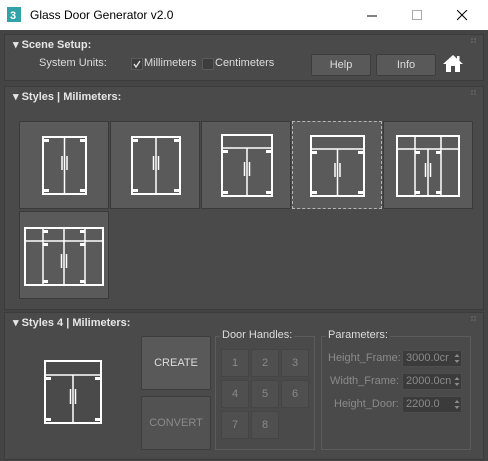 This screenshot has width=488, height=461. What do you see at coordinates (366, 404) in the screenshot?
I see `height-door-label: Height_Door:` at bounding box center [366, 404].